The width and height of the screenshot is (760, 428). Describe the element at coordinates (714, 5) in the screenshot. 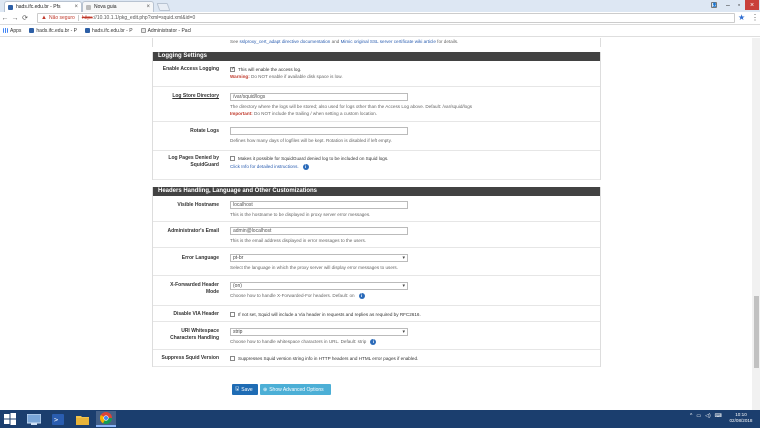

I see `user-profile-icon: 👤` at that location.